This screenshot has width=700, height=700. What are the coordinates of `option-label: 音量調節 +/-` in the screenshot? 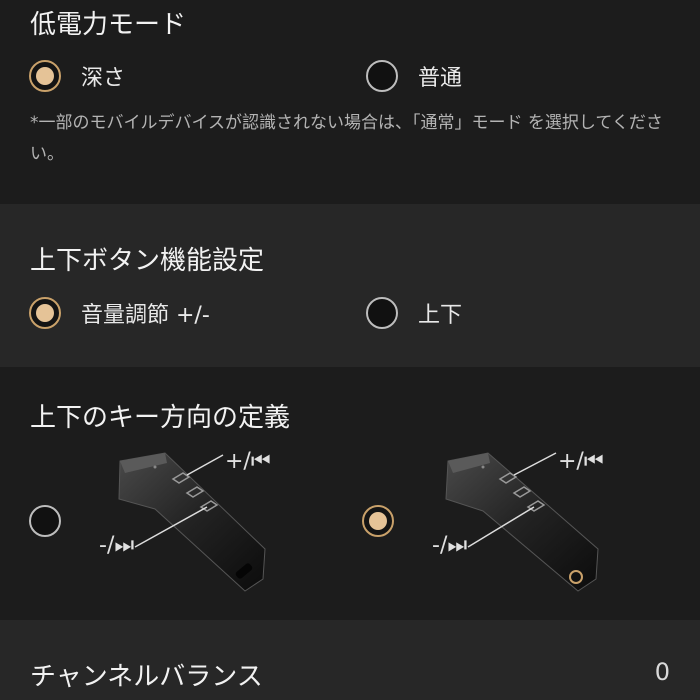 It's located at (145, 315).